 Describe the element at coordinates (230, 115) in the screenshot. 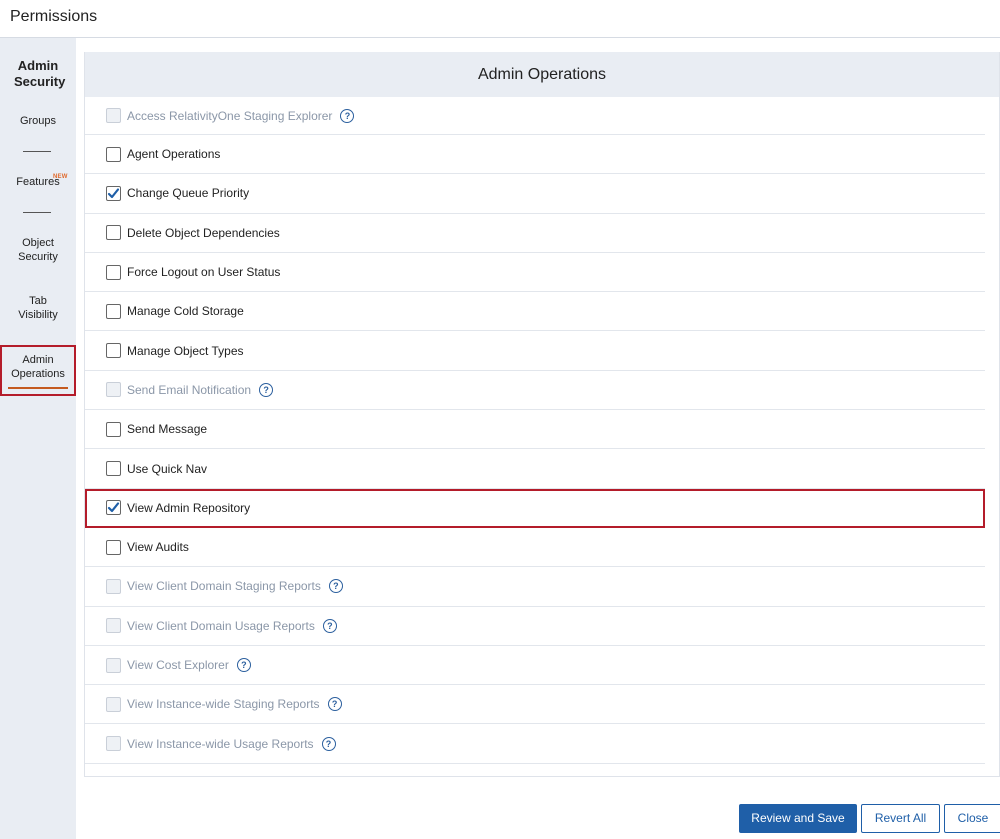

I see `permission-label: Access RelativityOne Staging Explorer` at that location.